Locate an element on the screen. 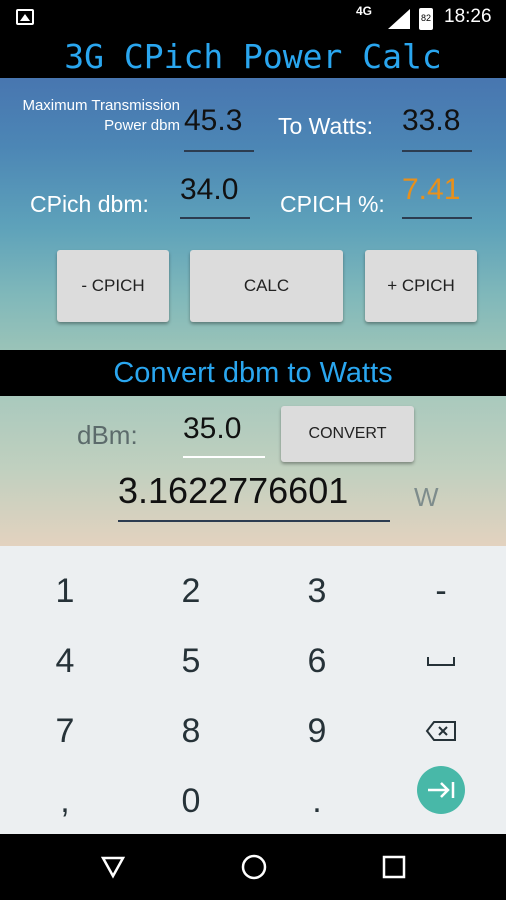 The height and width of the screenshot is (900, 506). cpich-percent-field: 7.41 is located at coordinates (437, 196).